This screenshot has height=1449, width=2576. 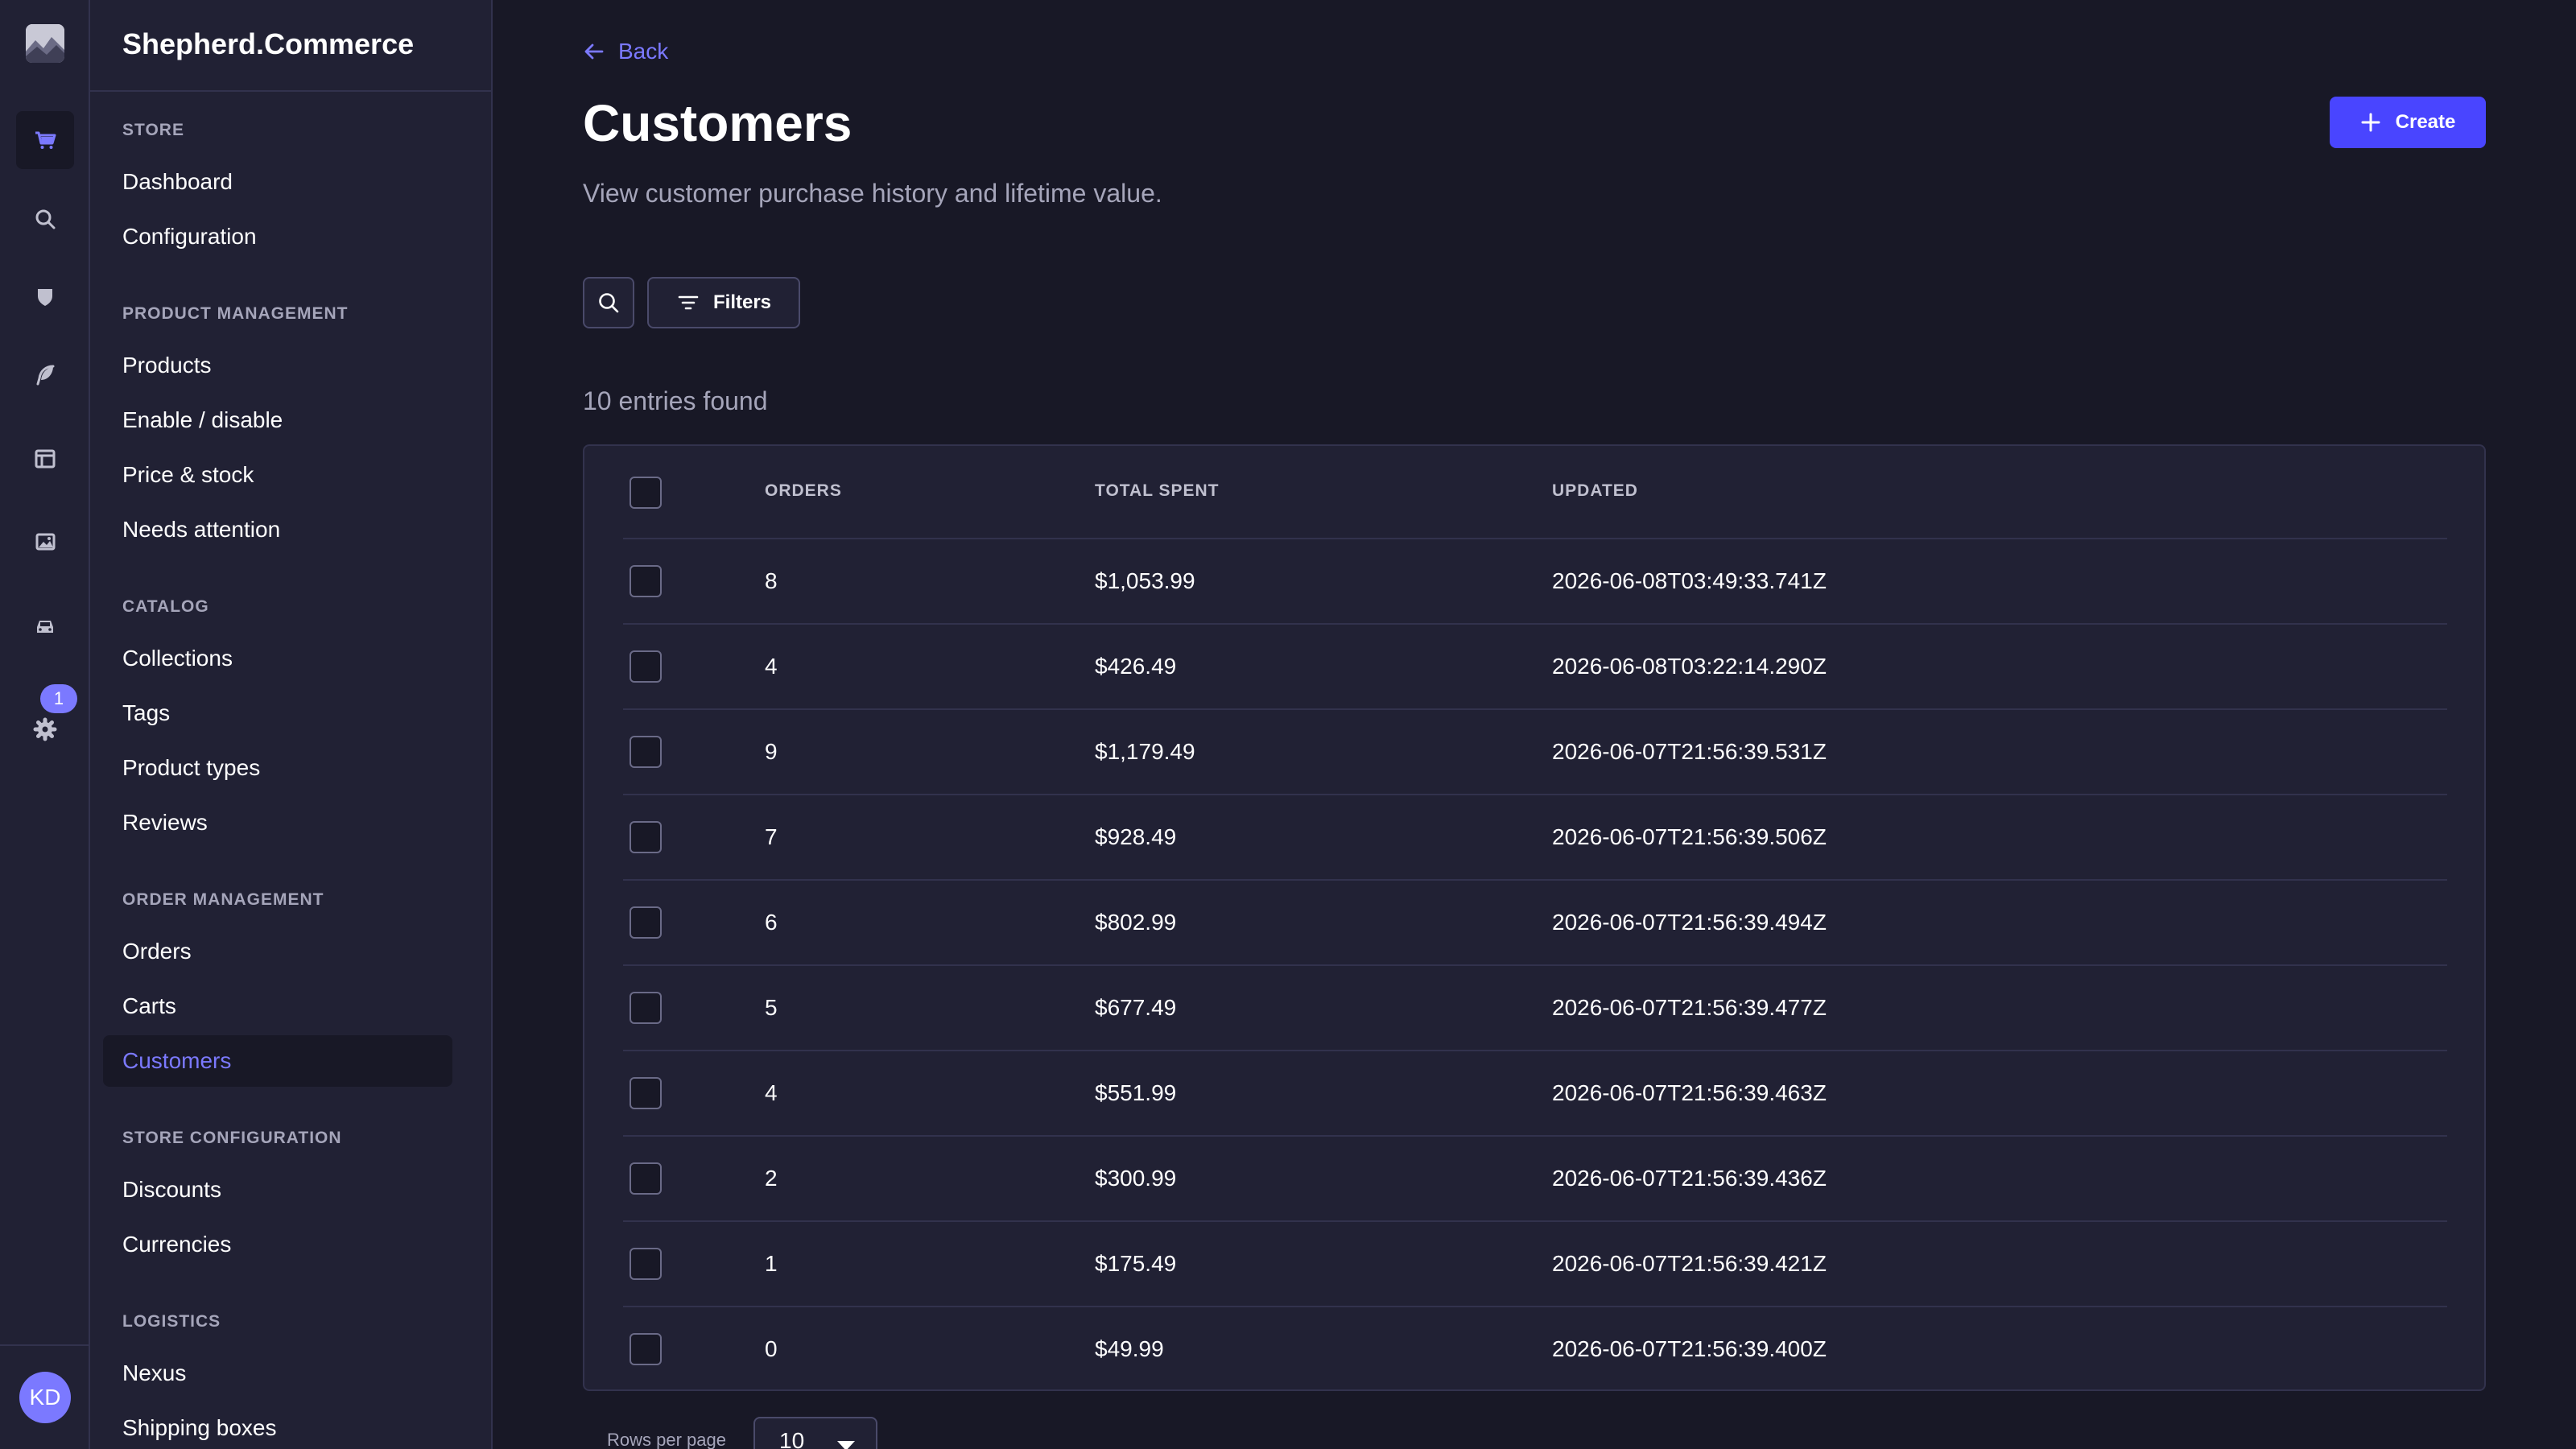 What do you see at coordinates (45, 541) in the screenshot?
I see `rail-images` at bounding box center [45, 541].